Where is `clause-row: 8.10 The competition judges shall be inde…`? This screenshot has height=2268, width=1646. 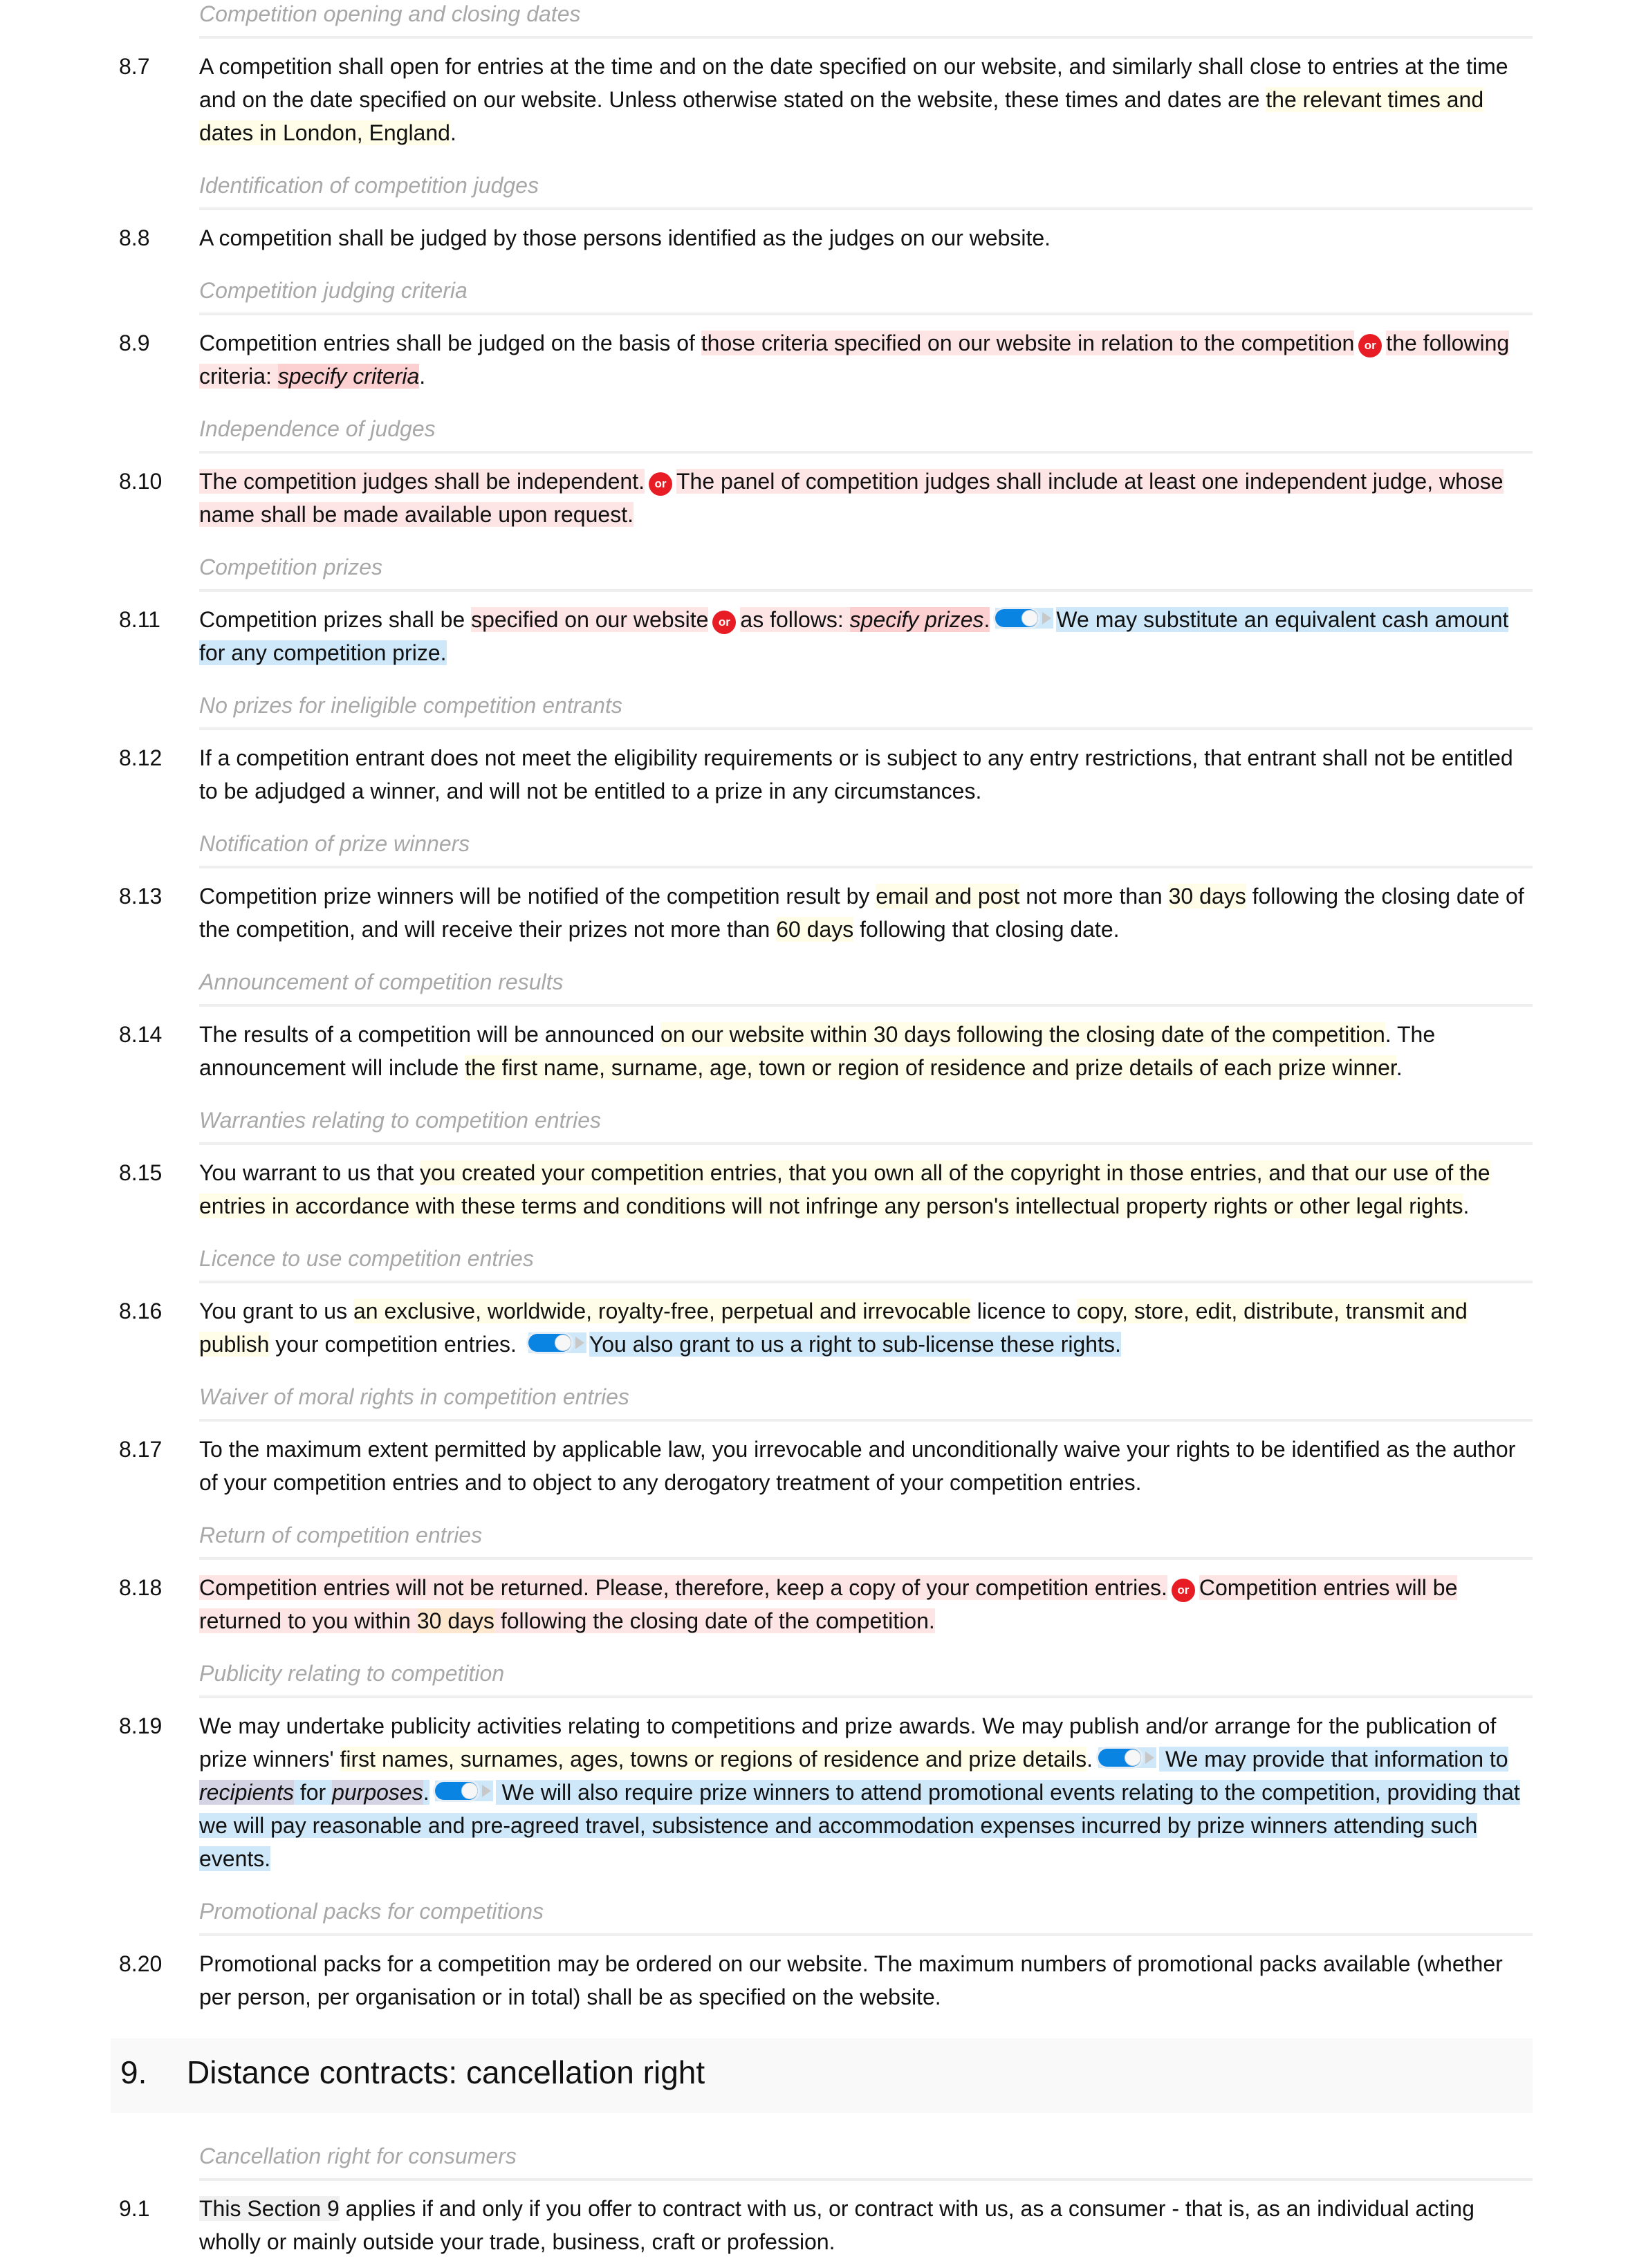
clause-row: 8.10 The competition judges shall be inde… is located at coordinates (822, 497).